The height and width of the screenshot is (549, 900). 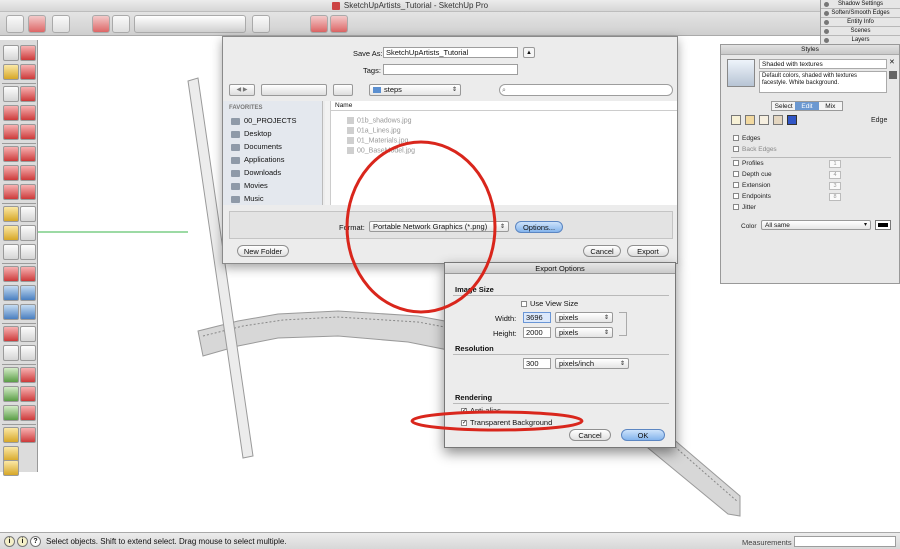 What do you see at coordinates (101, 24) in the screenshot?
I see `paint-bucket-icon` at bounding box center [101, 24].